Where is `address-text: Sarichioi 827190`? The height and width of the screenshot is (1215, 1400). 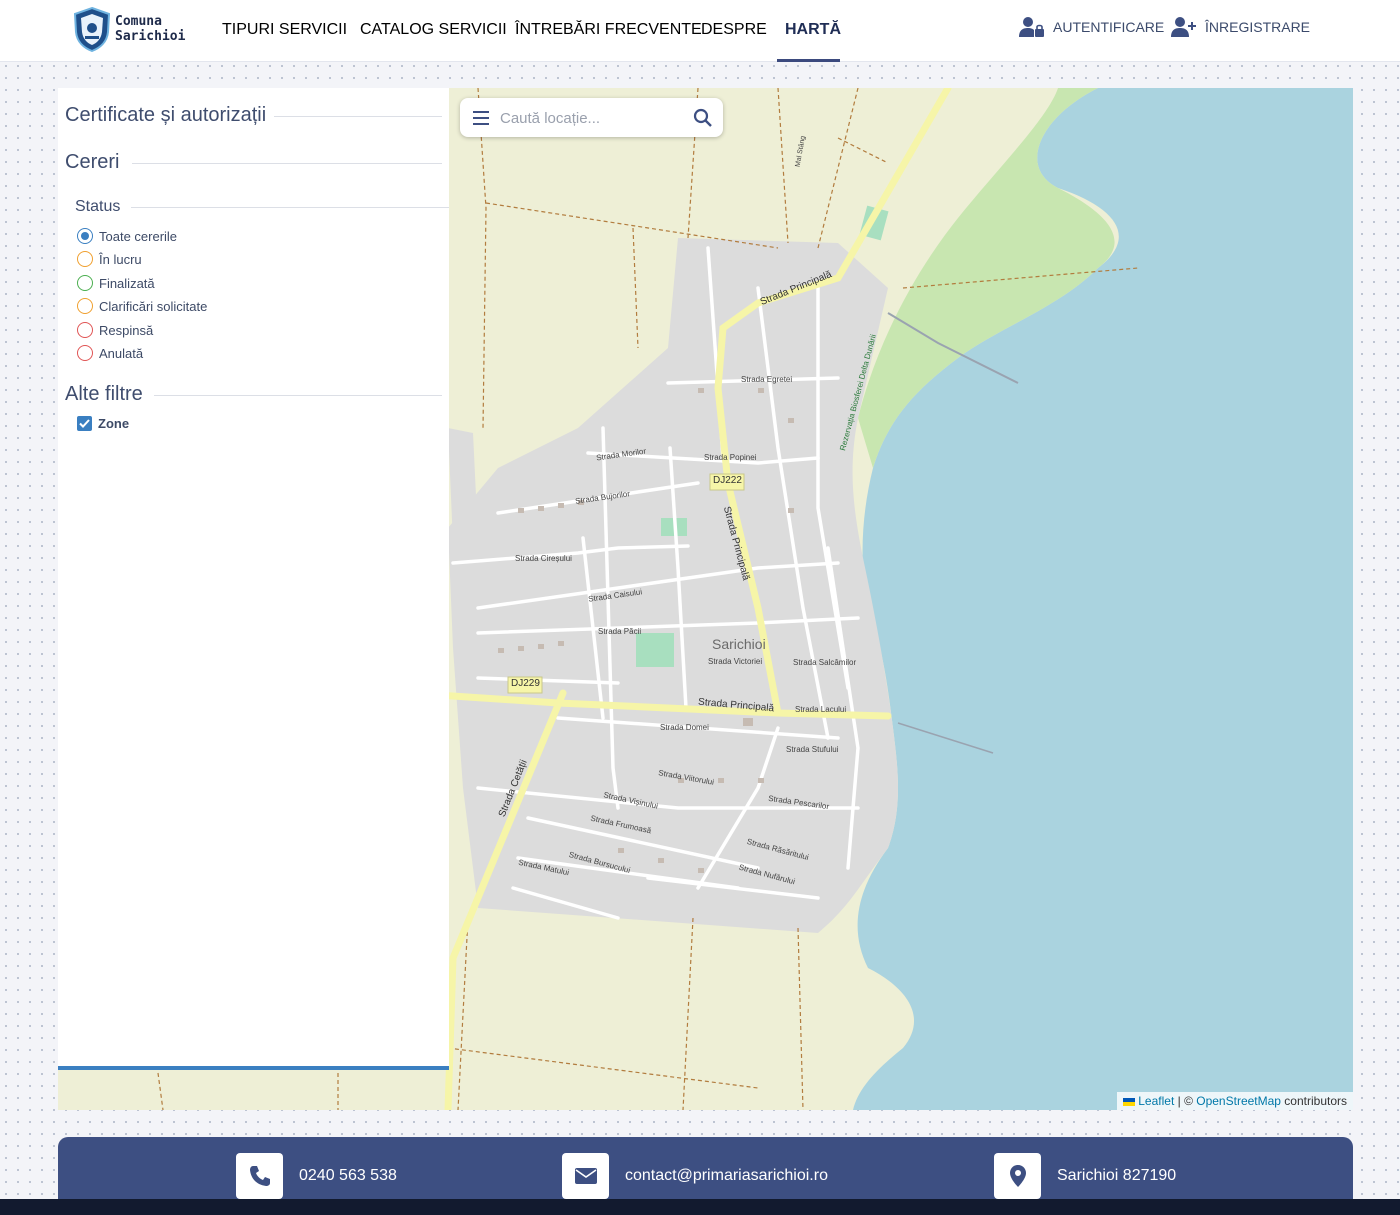
address-text: Sarichioi 827190 is located at coordinates (1117, 1175).